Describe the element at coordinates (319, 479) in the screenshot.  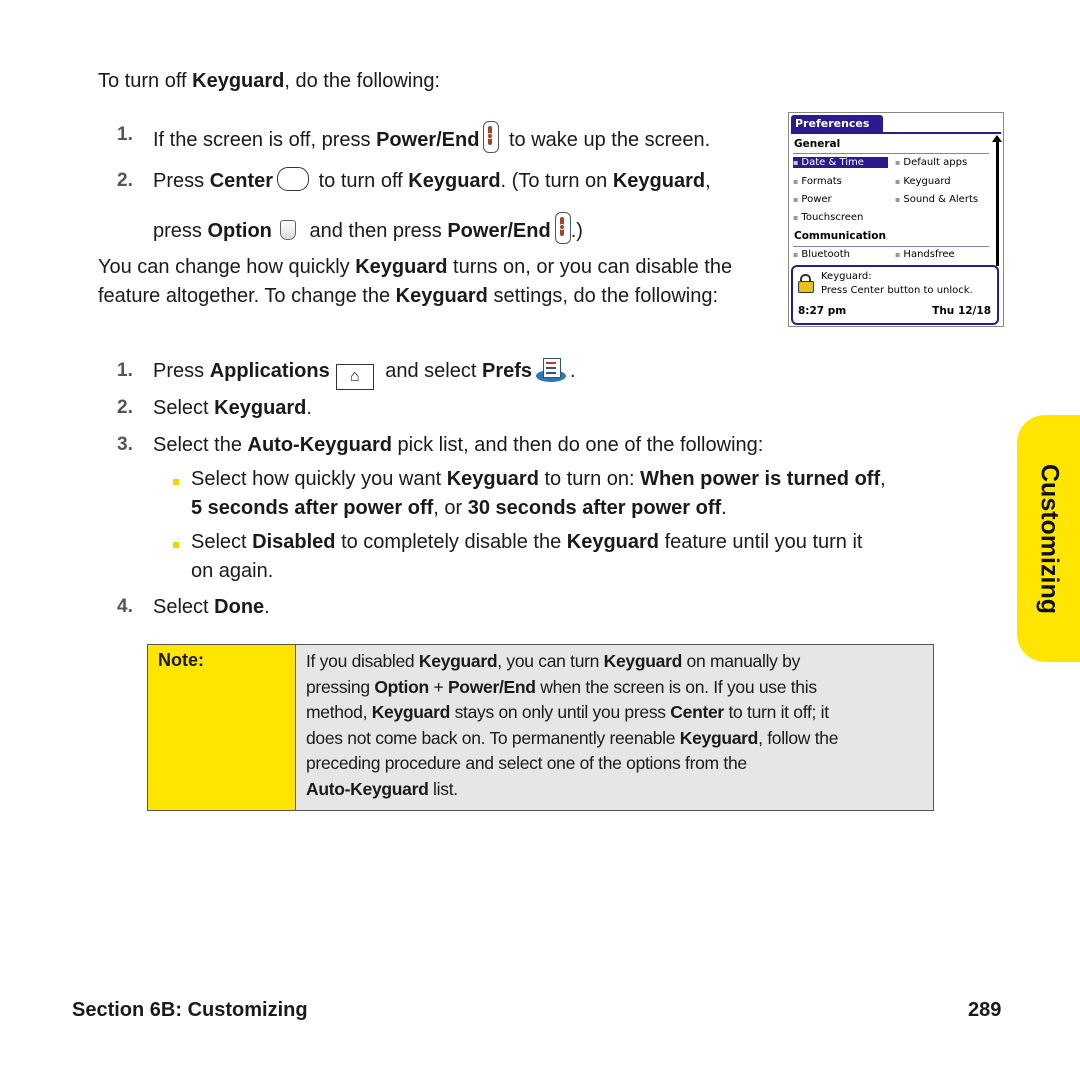
I see `text: Select how quickly you want` at that location.